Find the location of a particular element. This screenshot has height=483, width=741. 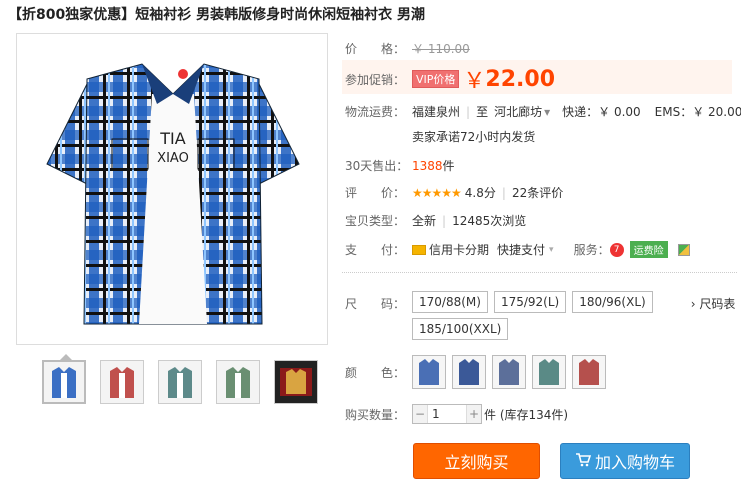

add-to-cart-button: 加入购物车 is located at coordinates (625, 461).